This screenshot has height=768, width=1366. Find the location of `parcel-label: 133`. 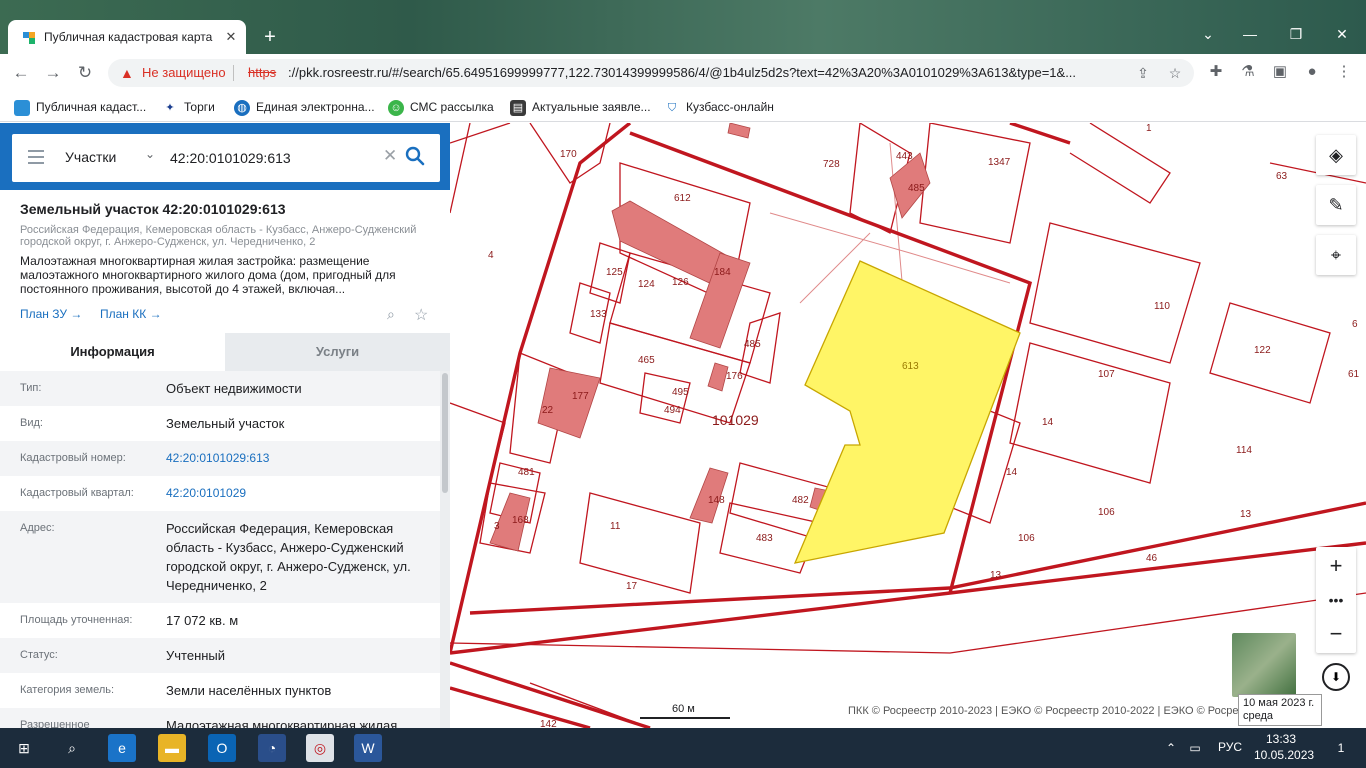

parcel-label: 133 is located at coordinates (598, 314).